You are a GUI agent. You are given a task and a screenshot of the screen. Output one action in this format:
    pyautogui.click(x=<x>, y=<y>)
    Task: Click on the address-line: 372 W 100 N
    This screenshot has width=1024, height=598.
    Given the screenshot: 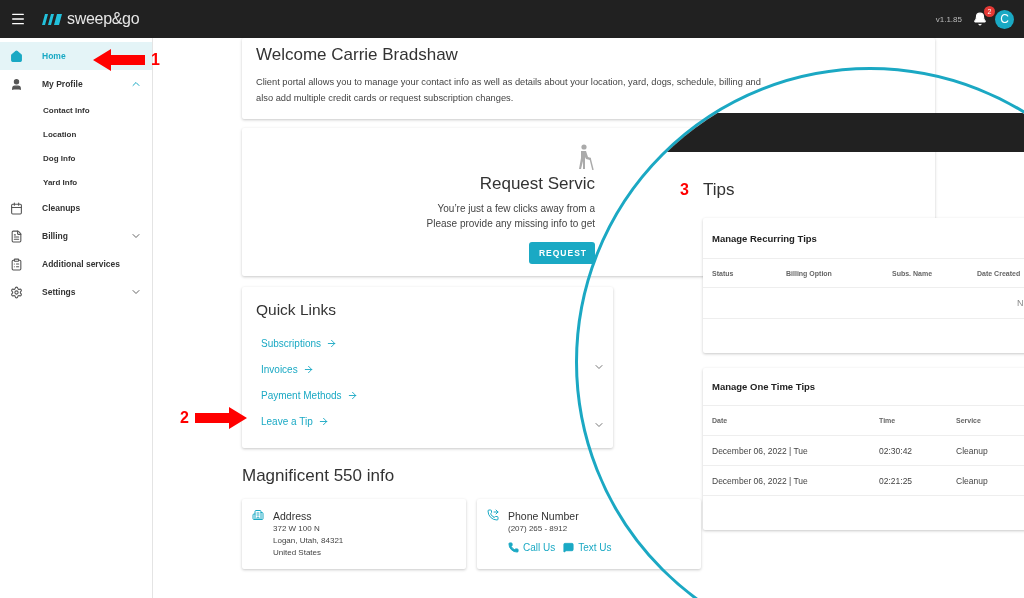 What is the action you would take?
    pyautogui.click(x=297, y=529)
    